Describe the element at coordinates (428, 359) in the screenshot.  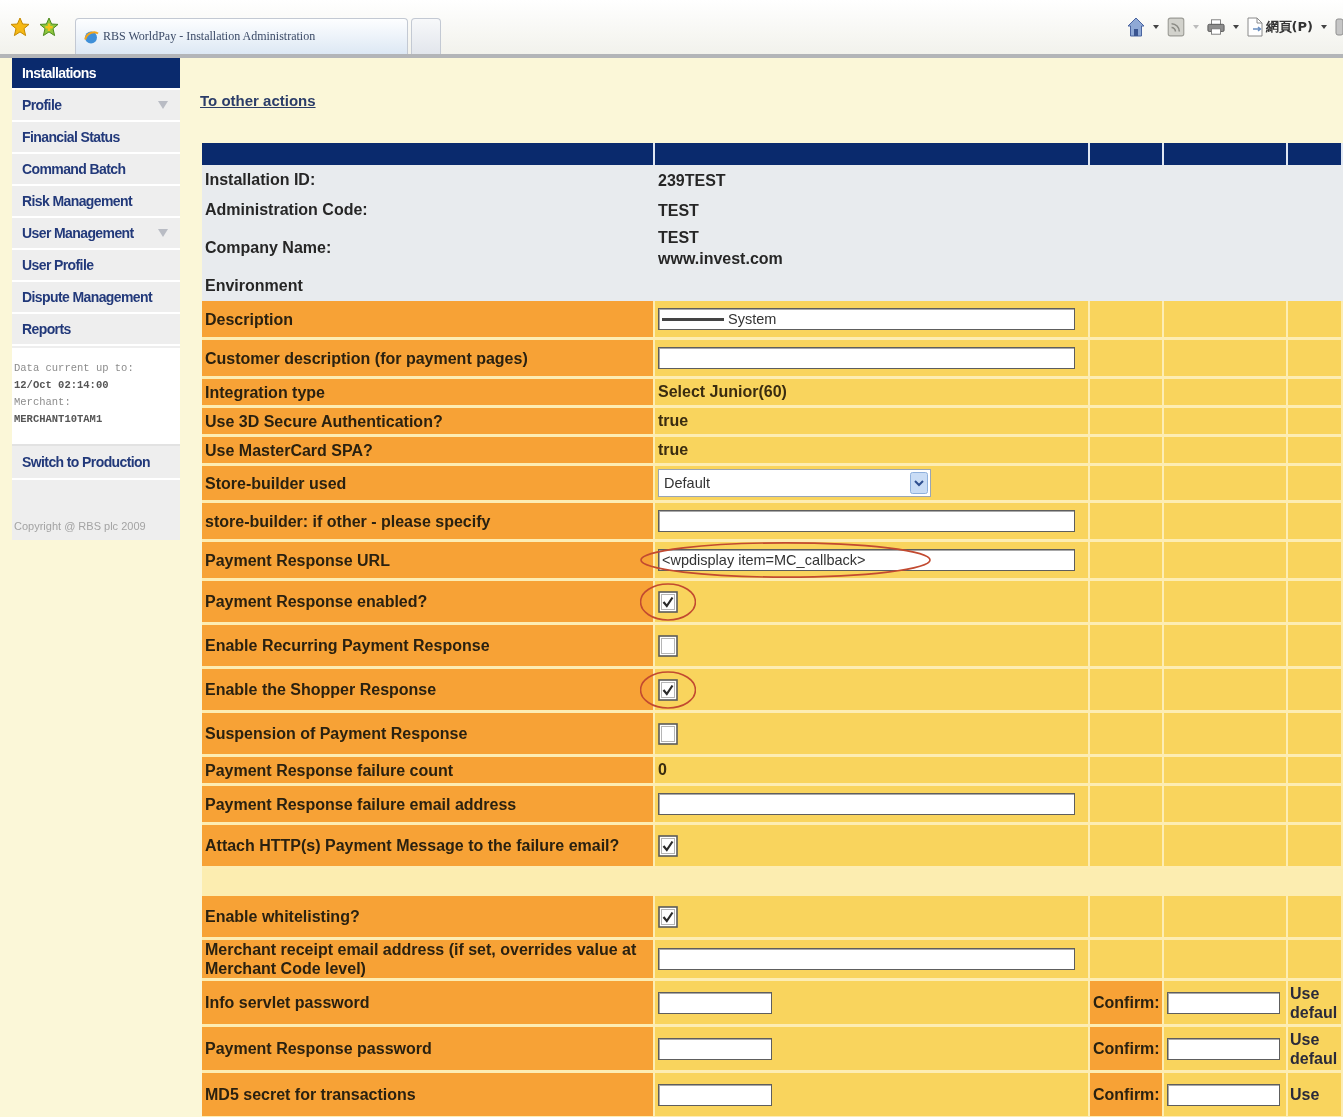
I see `label-cell: Customer description (for payment pages)` at that location.